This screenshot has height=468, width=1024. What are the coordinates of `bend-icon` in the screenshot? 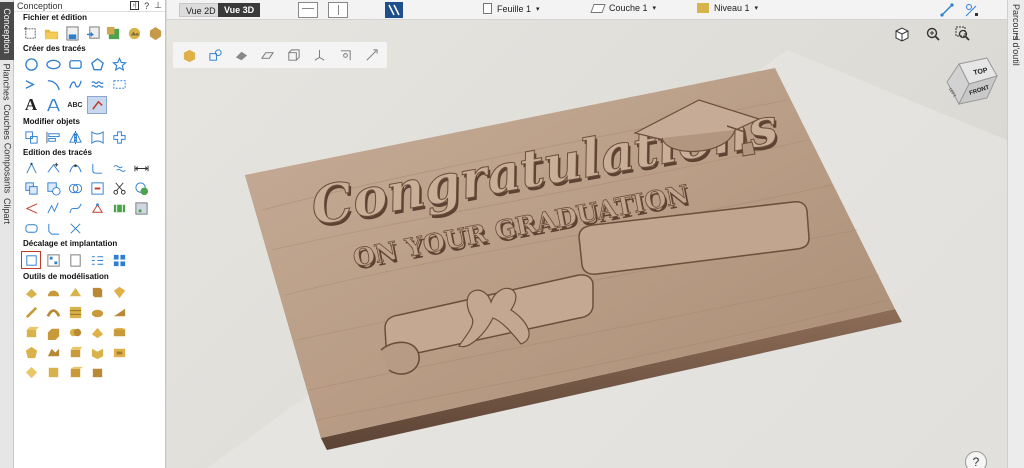 It's located at (53, 352).